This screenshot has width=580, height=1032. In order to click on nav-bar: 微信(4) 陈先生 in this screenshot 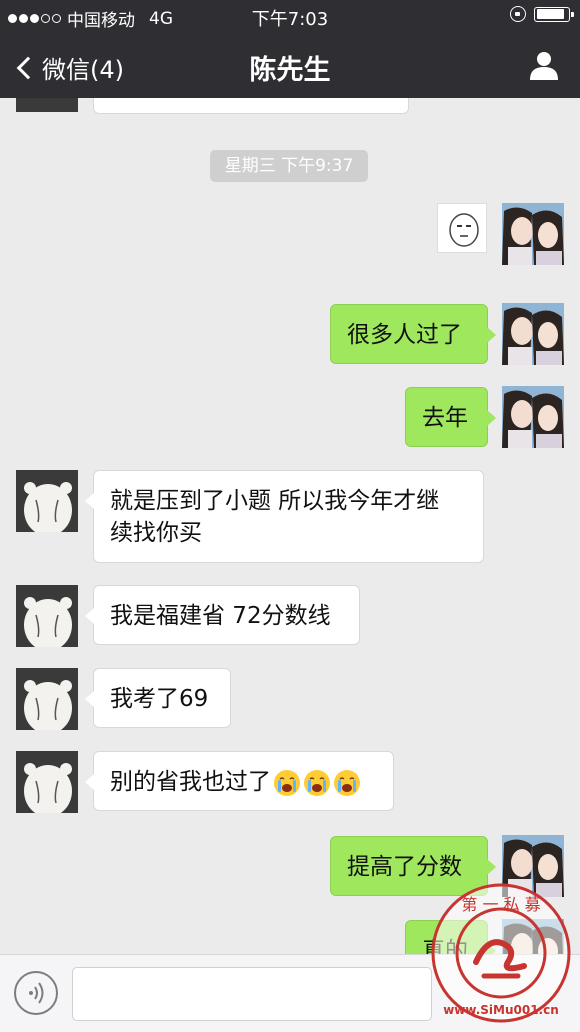, I will do `click(290, 65)`.